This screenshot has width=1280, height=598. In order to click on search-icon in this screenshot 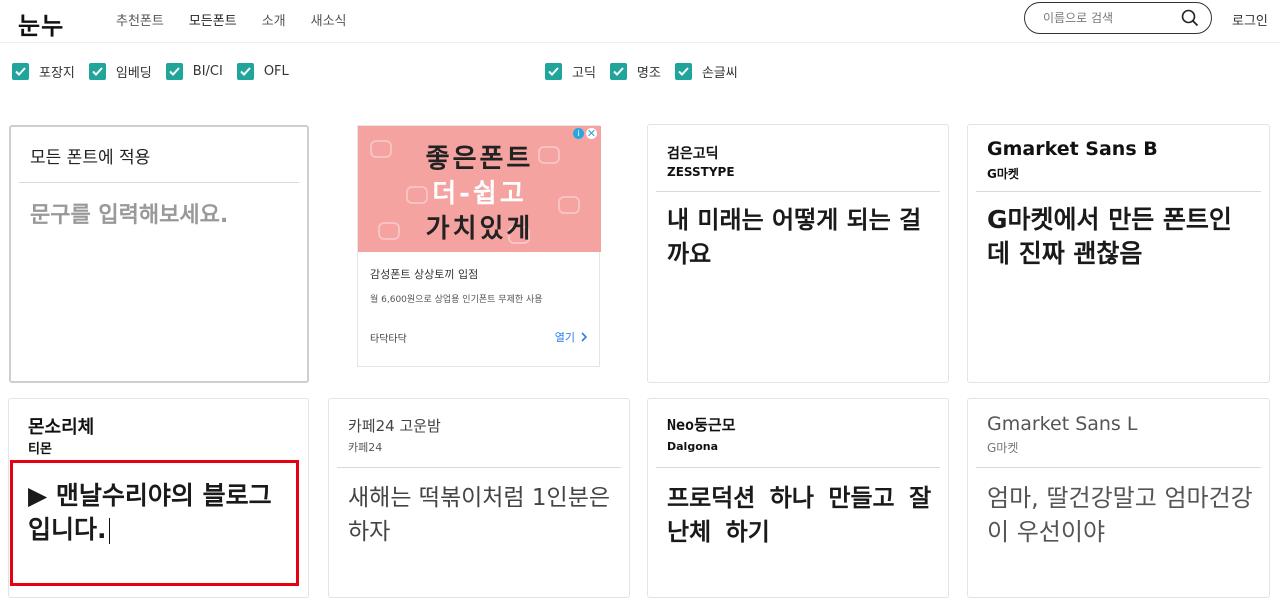, I will do `click(1190, 20)`.